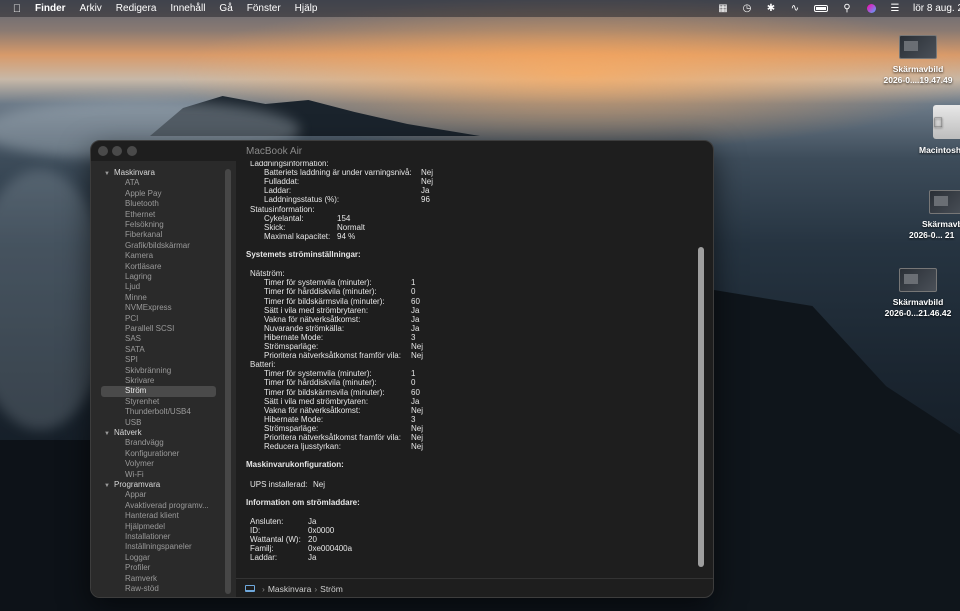  What do you see at coordinates (131, 319) in the screenshot?
I see `sidebar-item: PCI` at bounding box center [131, 319].